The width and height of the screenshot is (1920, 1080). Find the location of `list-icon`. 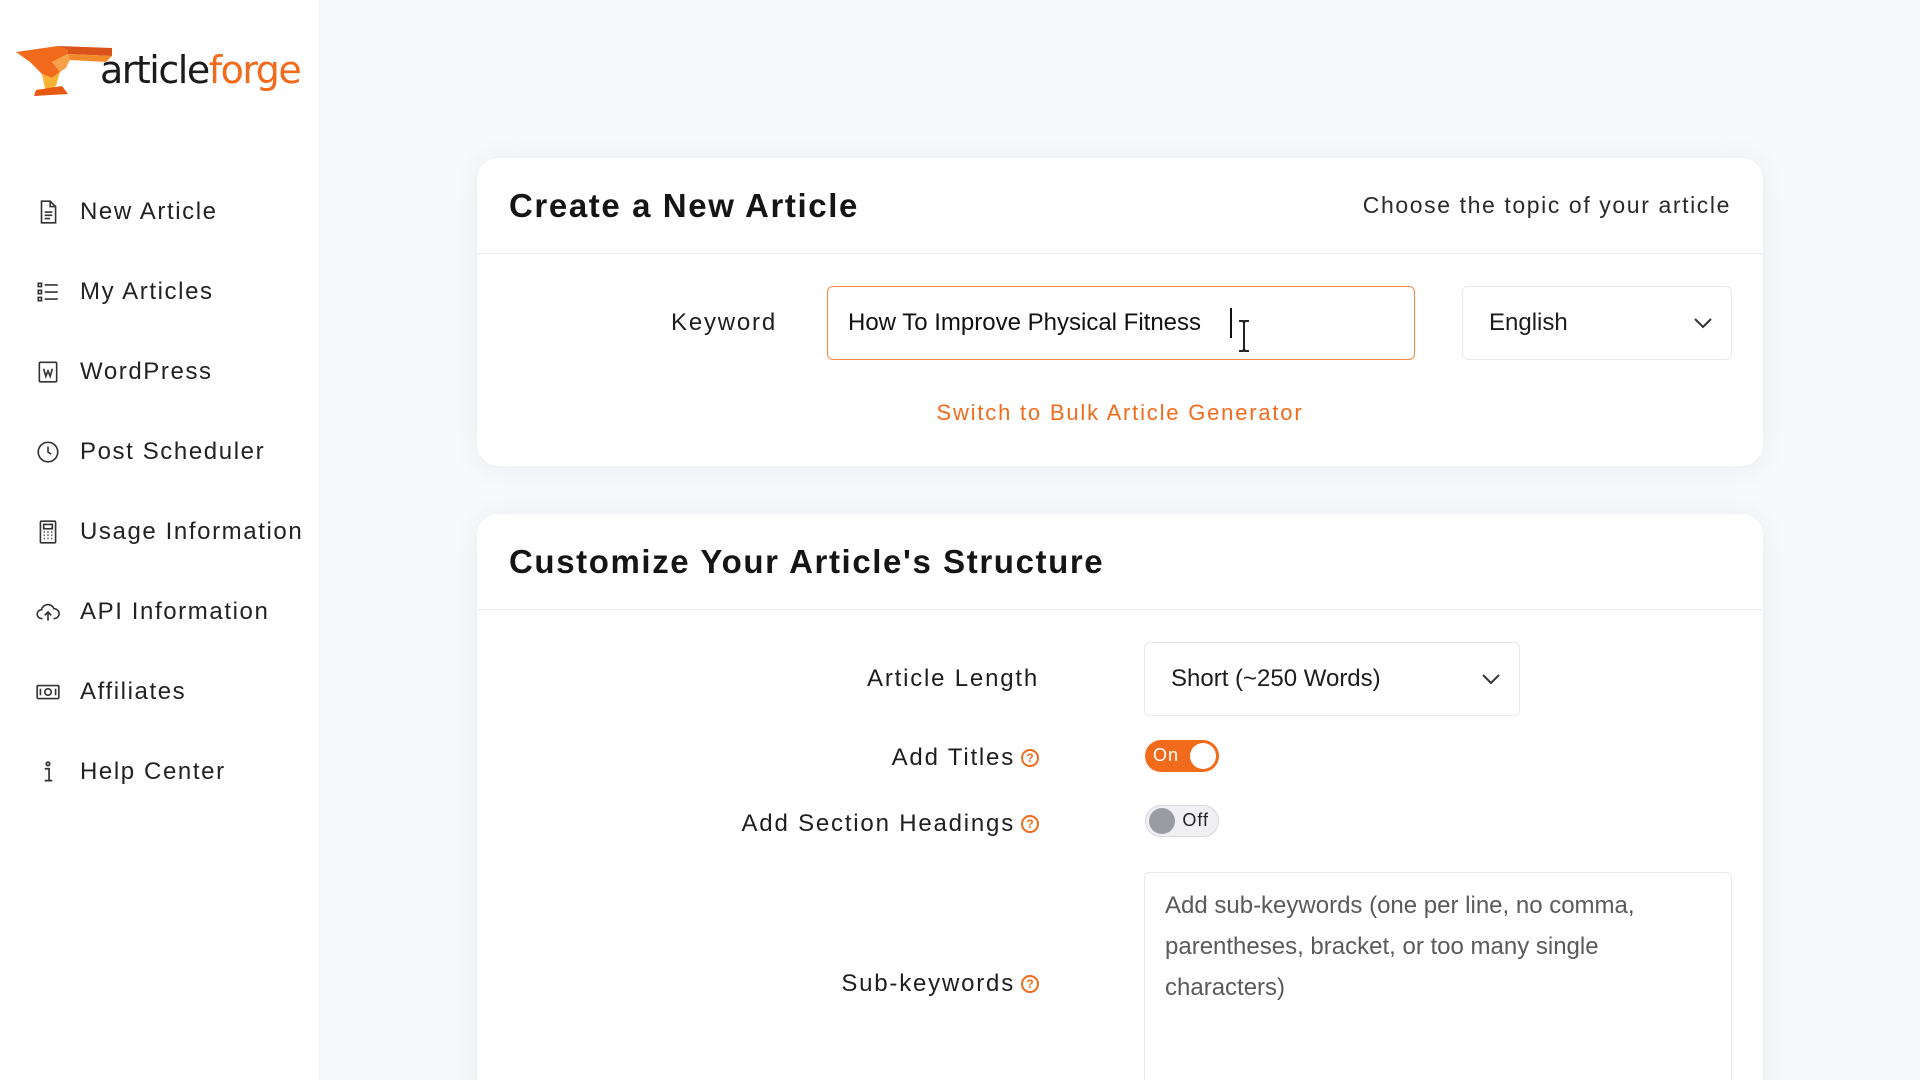

list-icon is located at coordinates (48, 292).